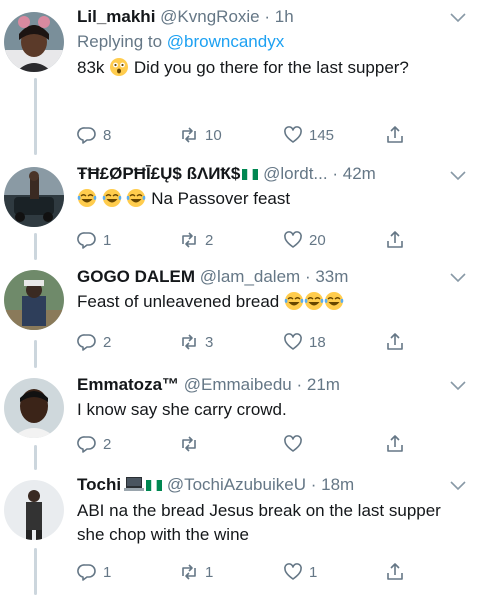  I want to click on display-name: GOGO DALEM, so click(136, 276).